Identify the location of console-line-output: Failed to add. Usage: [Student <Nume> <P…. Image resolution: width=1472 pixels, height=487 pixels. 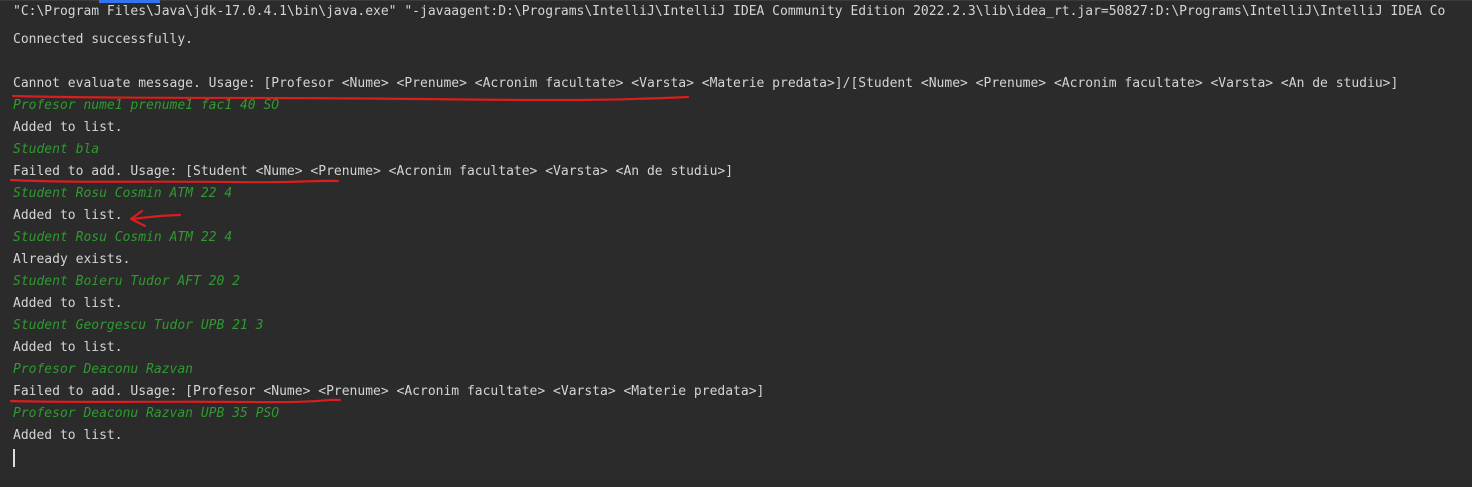
(373, 171).